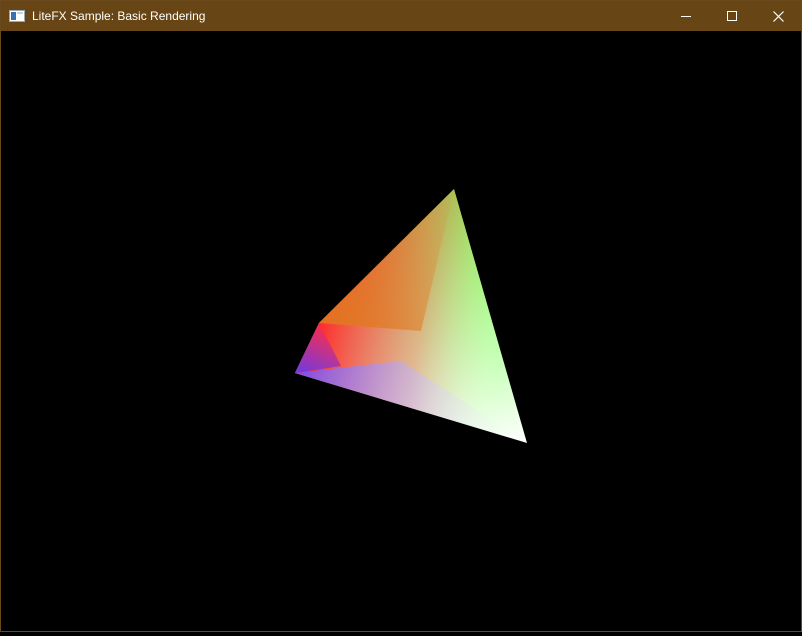 This screenshot has height=636, width=802. I want to click on maximize-button, so click(732, 16).